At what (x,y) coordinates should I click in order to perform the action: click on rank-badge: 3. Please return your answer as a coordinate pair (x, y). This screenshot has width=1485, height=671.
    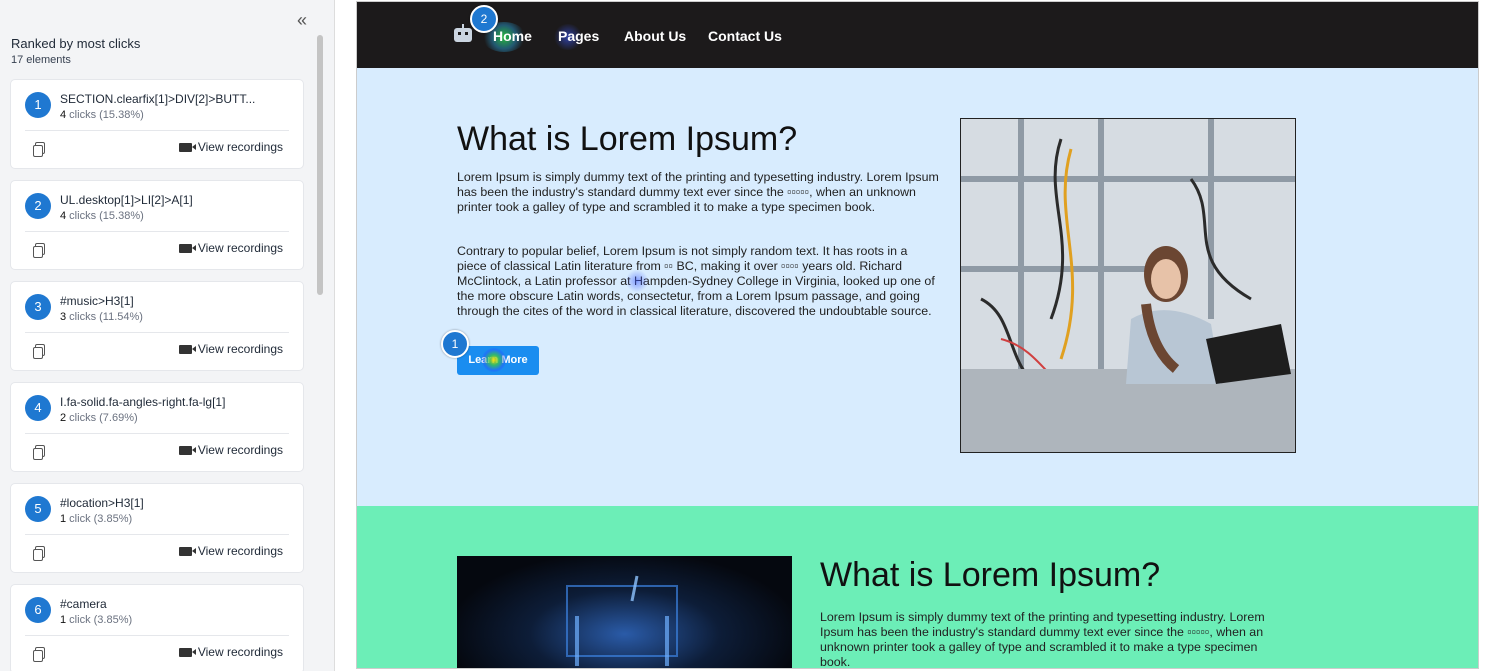
    Looking at the image, I should click on (38, 307).